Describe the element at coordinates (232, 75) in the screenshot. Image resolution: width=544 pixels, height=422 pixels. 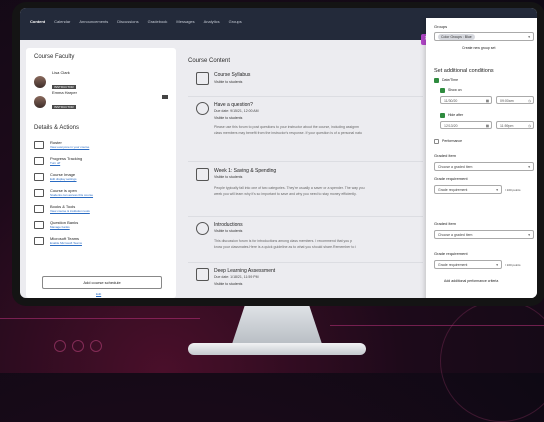
I see `item-title: Course Syllabus` at that location.